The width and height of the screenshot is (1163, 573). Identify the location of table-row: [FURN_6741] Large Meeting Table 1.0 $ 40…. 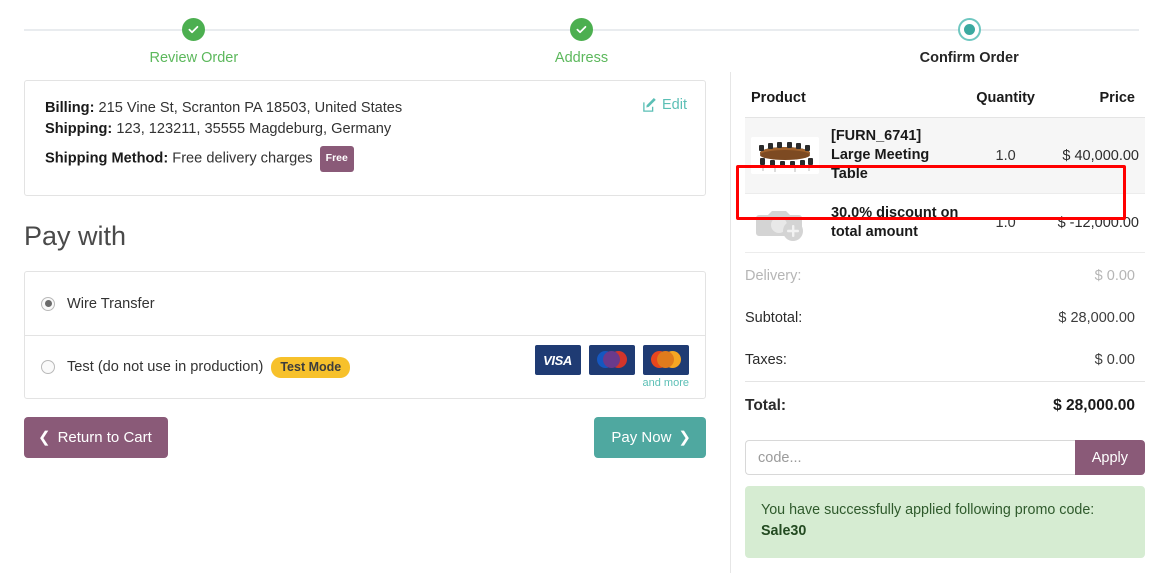
(945, 155).